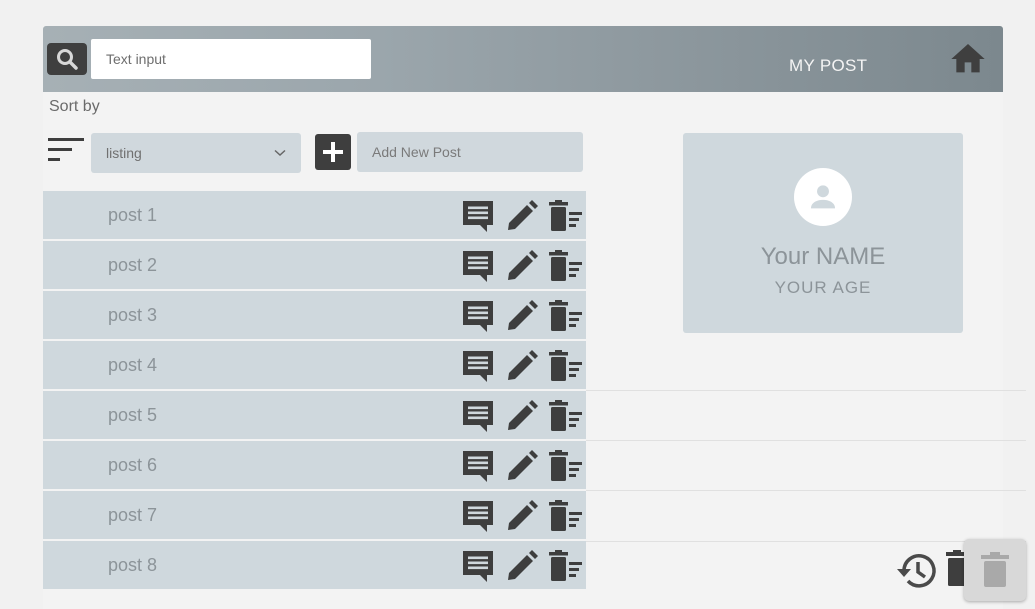 The image size is (1035, 609). Describe the element at coordinates (133, 515) in the screenshot. I see `post-title: post 7` at that location.